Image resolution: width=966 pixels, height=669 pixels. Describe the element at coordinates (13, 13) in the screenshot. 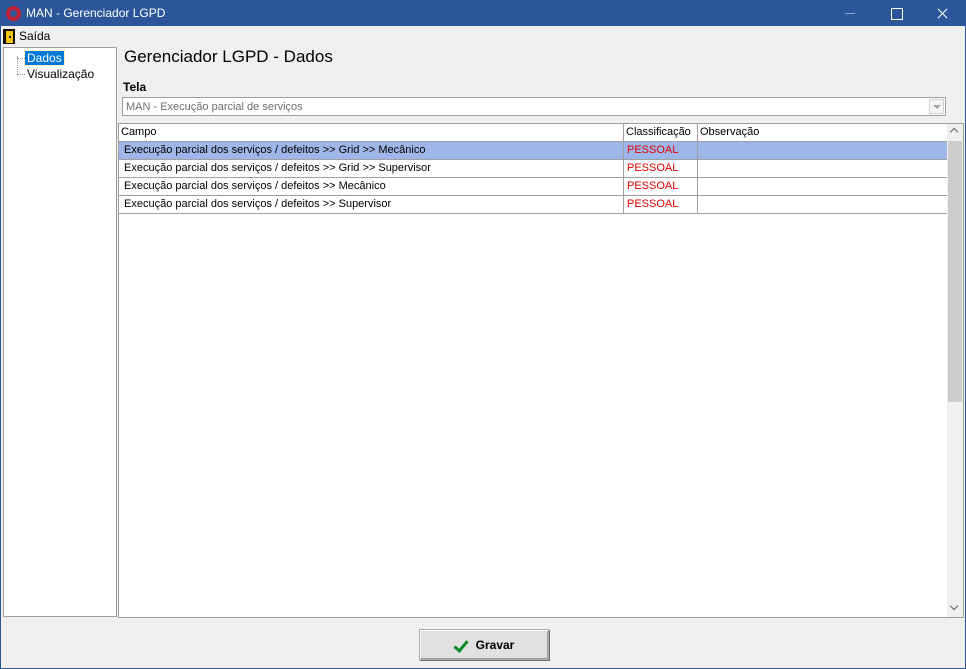

I see `app-logo-icon` at that location.